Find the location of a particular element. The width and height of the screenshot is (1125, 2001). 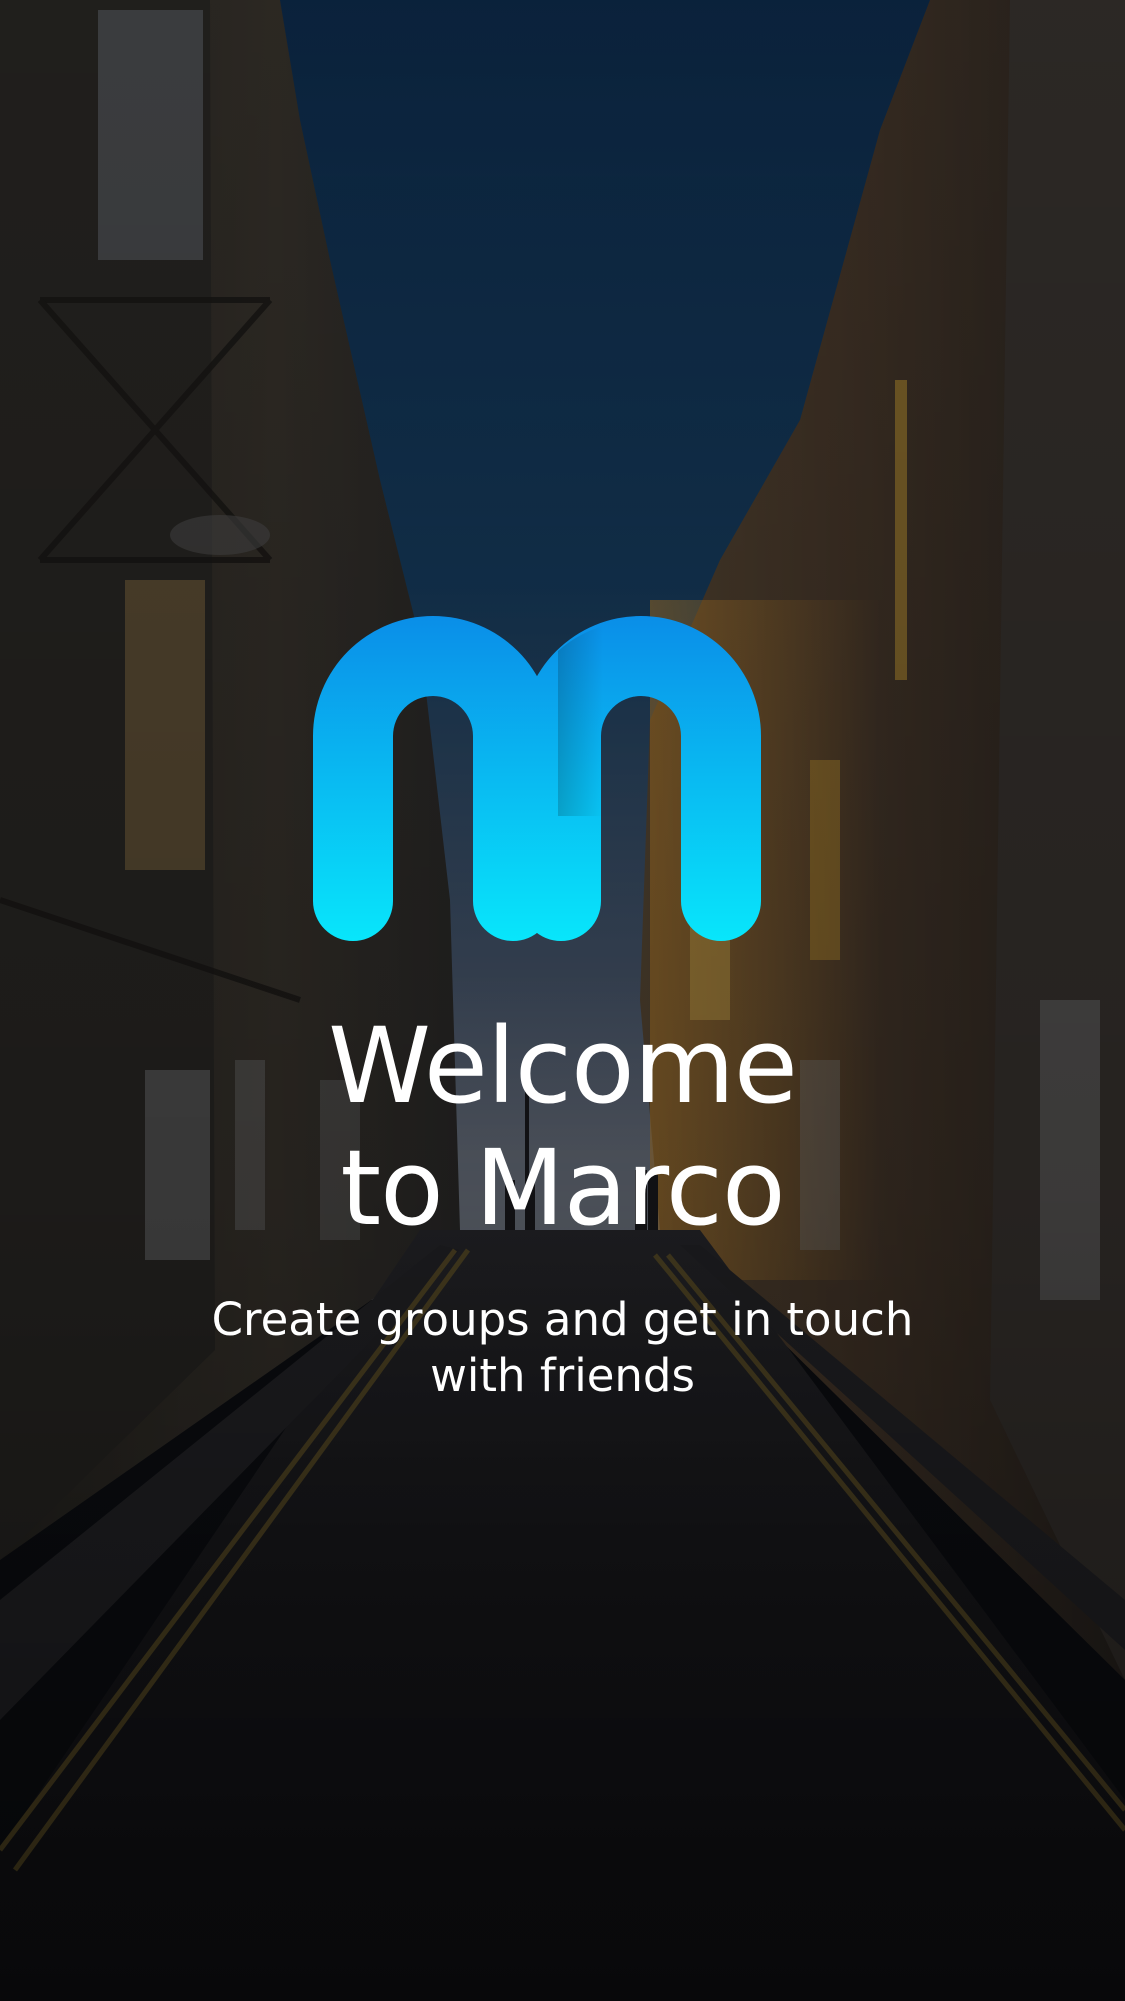

welcome-title-line-1: Welcome is located at coordinates (563, 1066).